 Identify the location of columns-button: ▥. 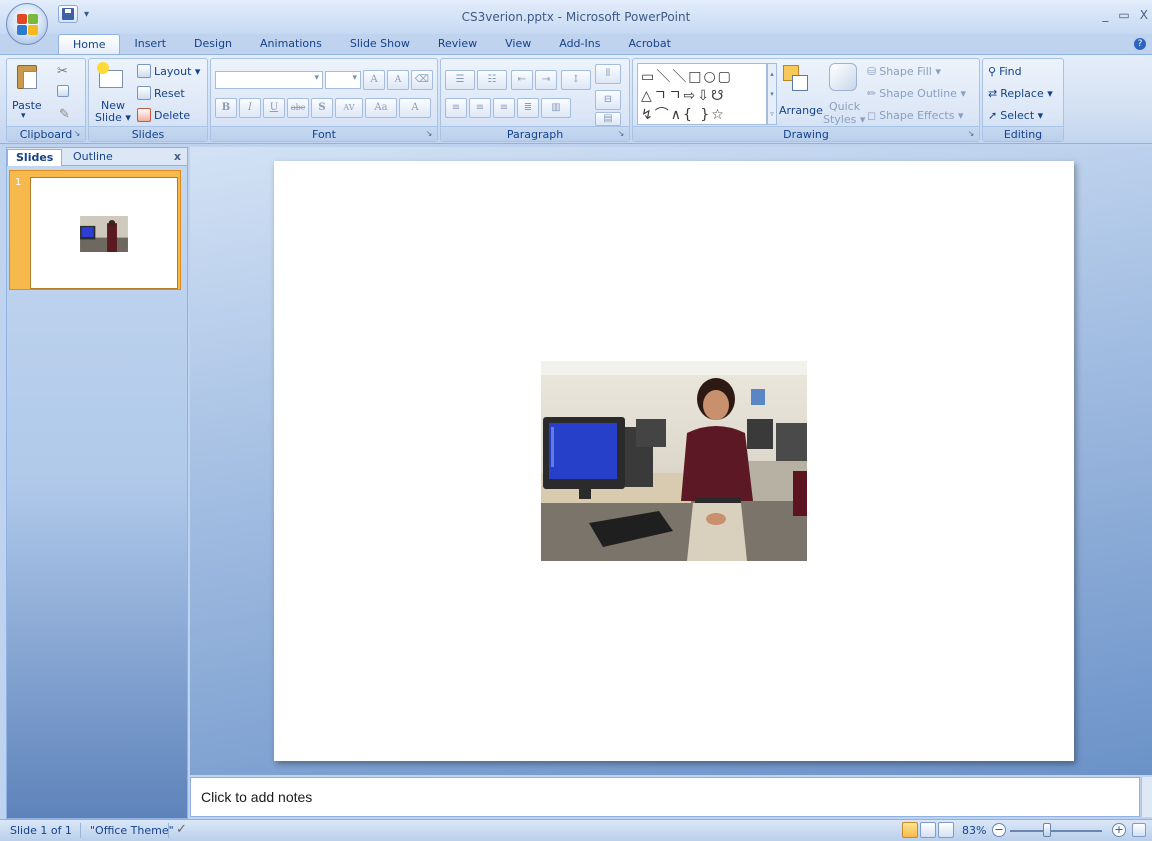
(556, 108).